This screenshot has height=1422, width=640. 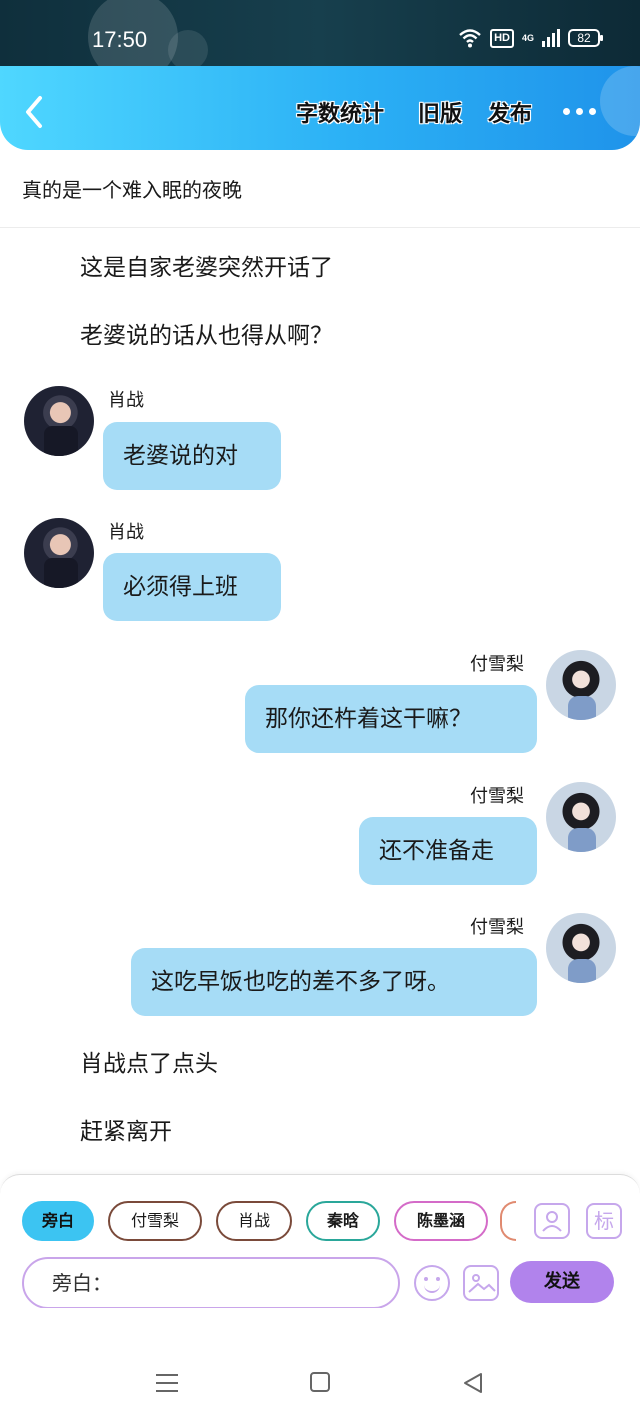 What do you see at coordinates (620, 101) in the screenshot?
I see `header-glow` at bounding box center [620, 101].